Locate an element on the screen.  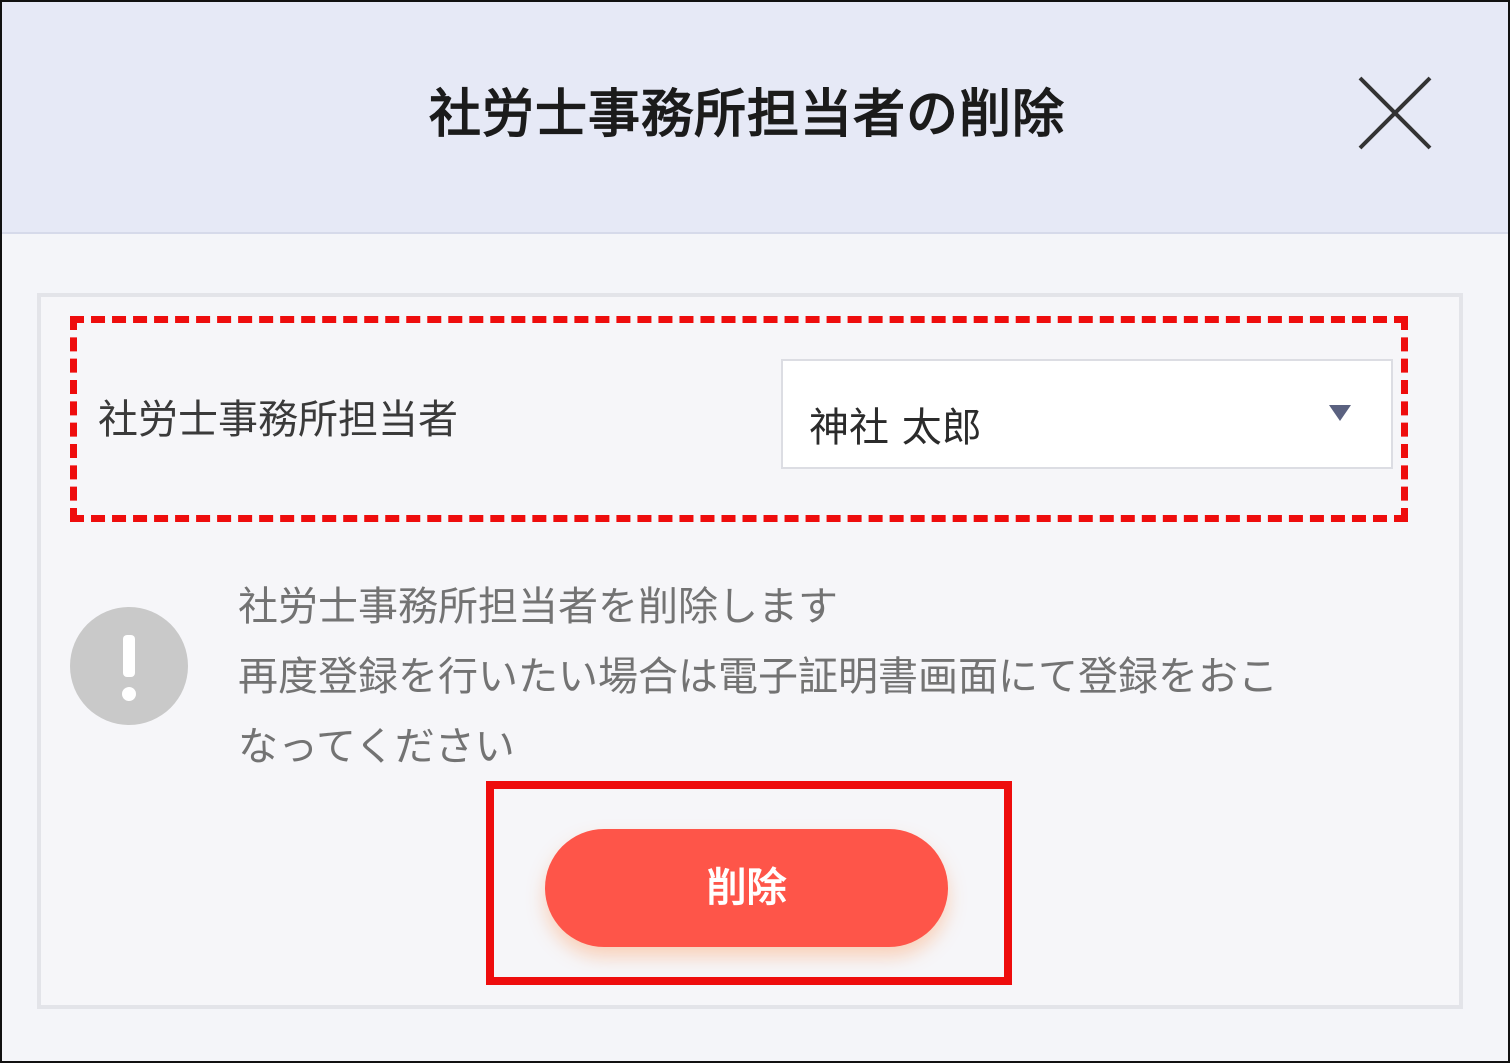
message-line-3: なってください is located at coordinates (376, 747).